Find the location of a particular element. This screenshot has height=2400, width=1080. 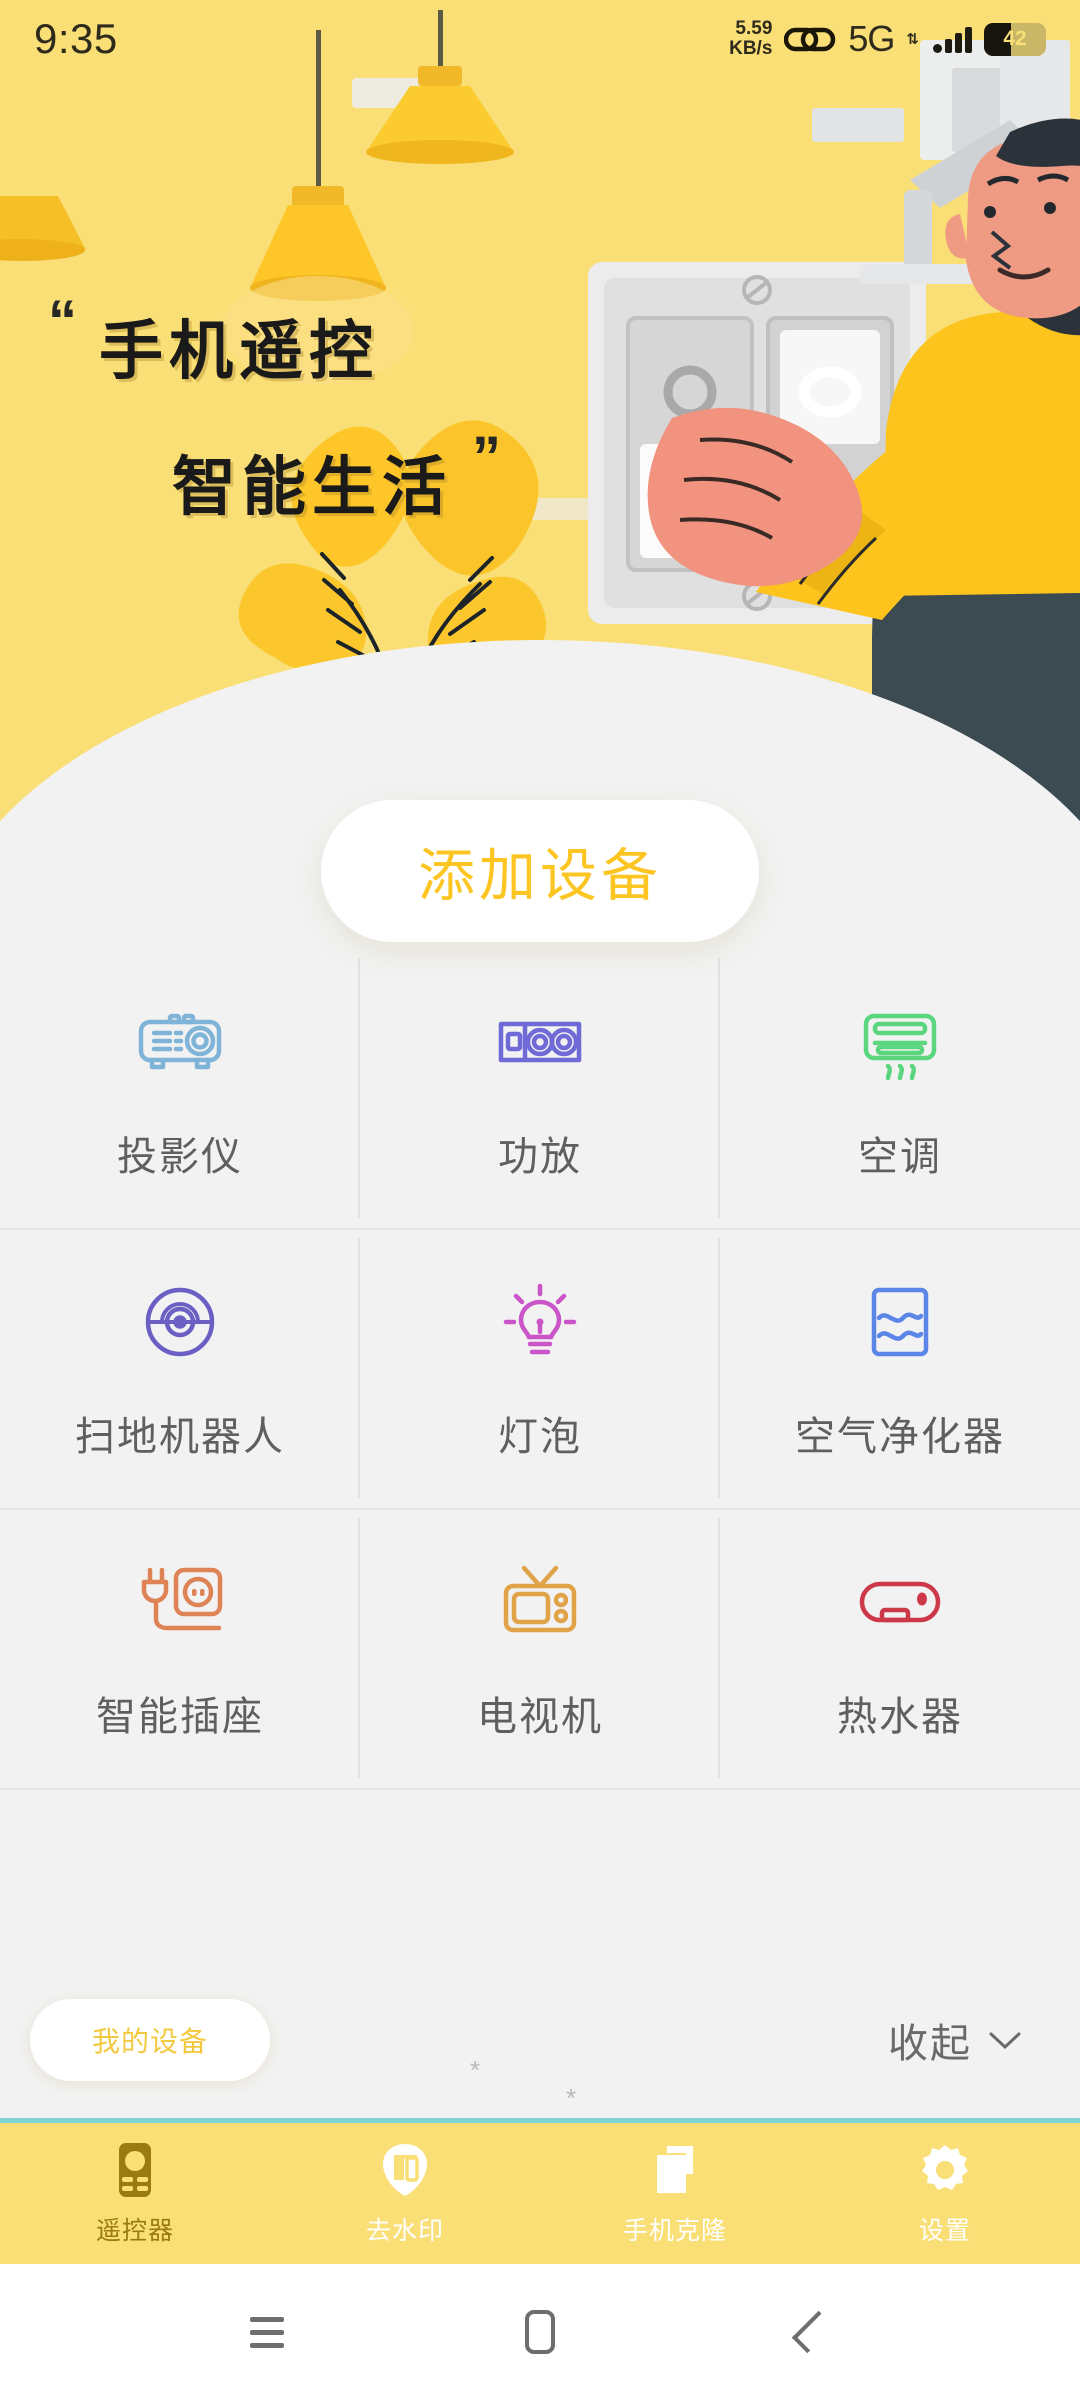

status-indicators: 5.59 KB/s 5G ⇅ 42 is located at coordinates (887, 39).